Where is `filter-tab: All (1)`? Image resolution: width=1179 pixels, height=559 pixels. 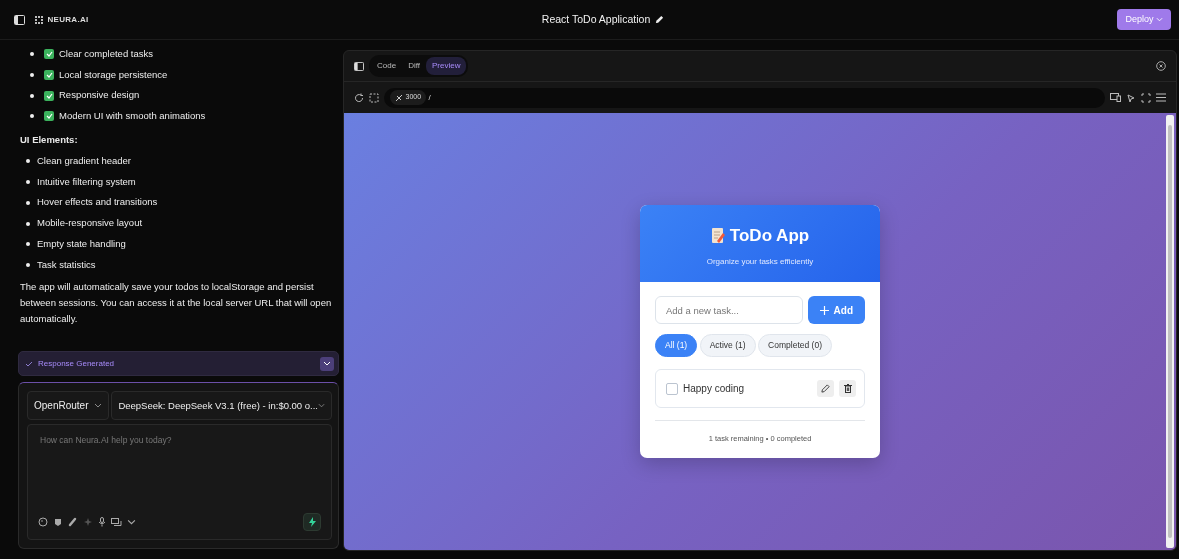 filter-tab: All (1) is located at coordinates (676, 345).